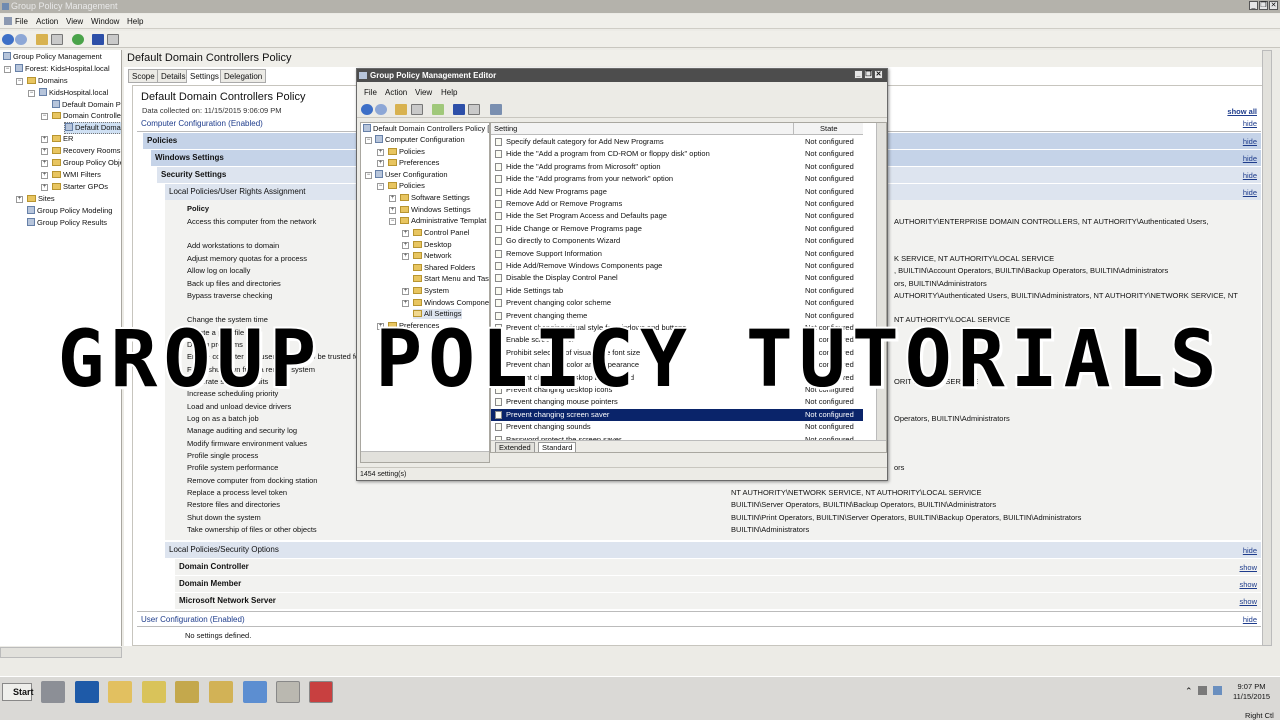 This screenshot has width=1280, height=720. Describe the element at coordinates (459, 109) in the screenshot. I see `help-icon` at that location.